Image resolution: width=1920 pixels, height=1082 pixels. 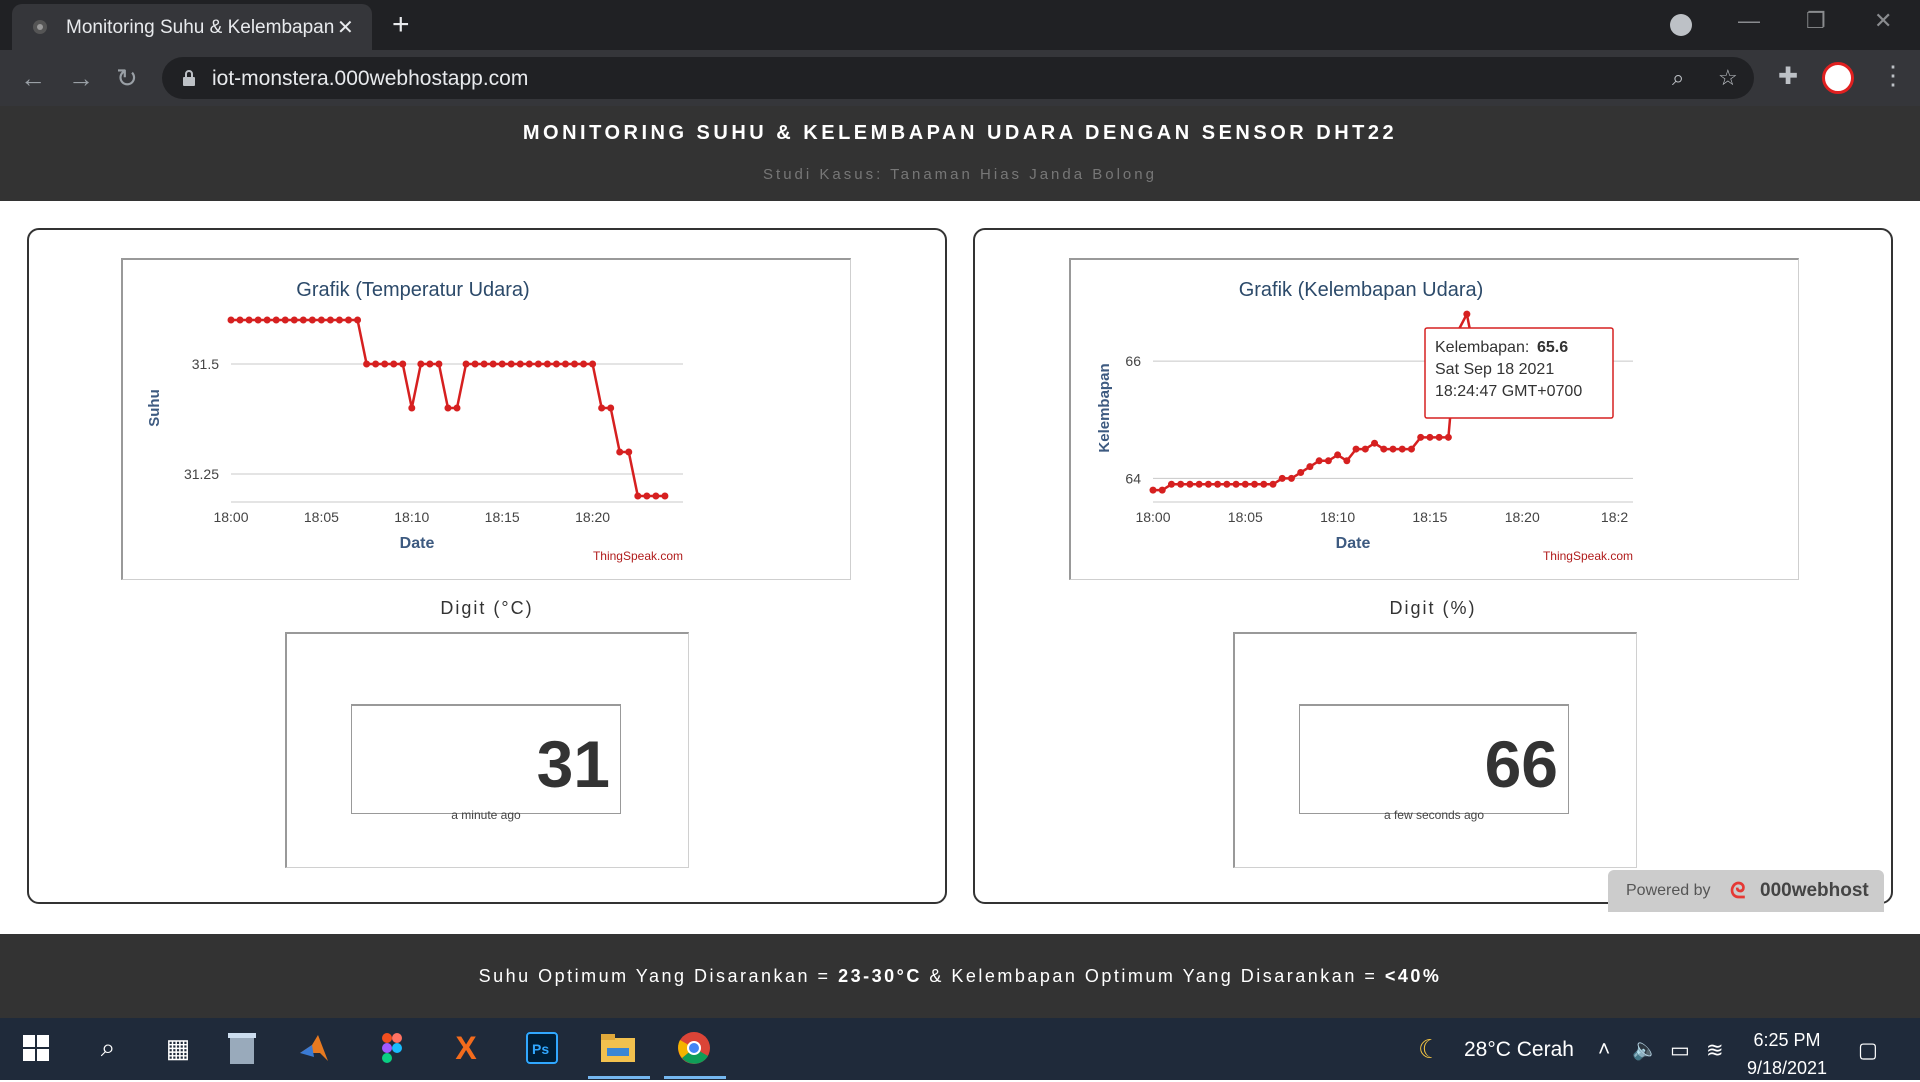 What do you see at coordinates (1668, 890) in the screenshot?
I see `powered-label: Powered by` at bounding box center [1668, 890].